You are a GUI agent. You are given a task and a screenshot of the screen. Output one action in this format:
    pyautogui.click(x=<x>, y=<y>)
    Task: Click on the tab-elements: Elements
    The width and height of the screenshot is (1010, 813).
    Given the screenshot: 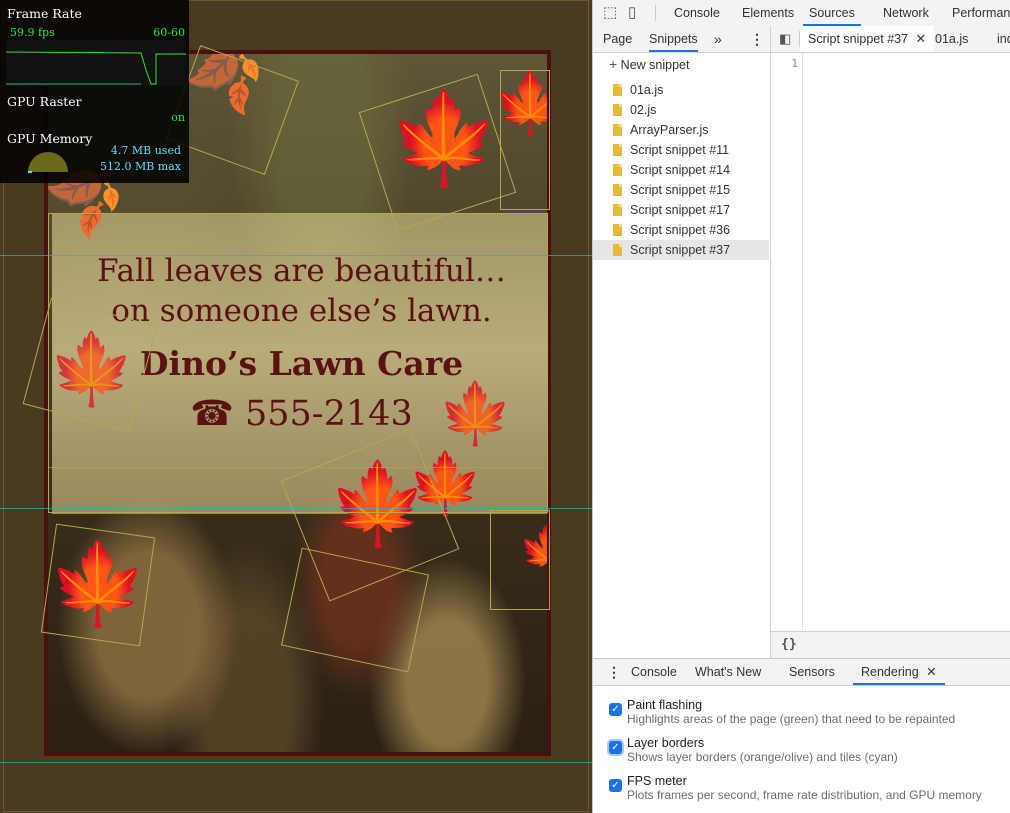 What is the action you would take?
    pyautogui.click(x=768, y=13)
    